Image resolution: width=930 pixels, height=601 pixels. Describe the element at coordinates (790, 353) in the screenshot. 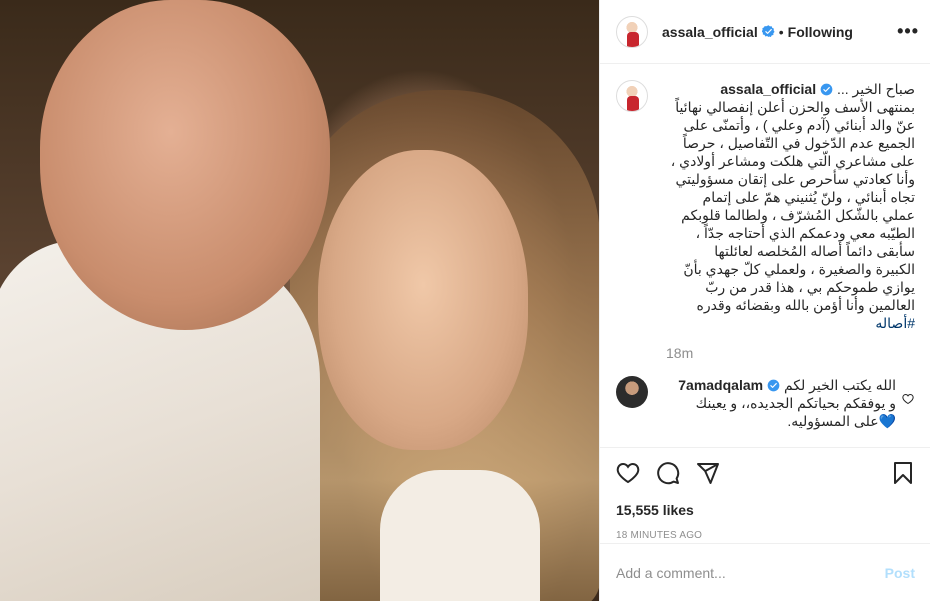

I see `caption-time: 18m` at that location.